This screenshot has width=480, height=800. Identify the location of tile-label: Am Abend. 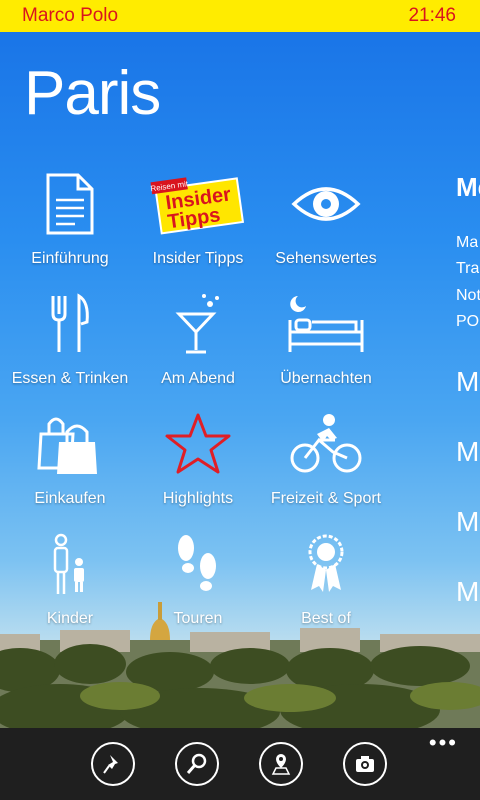
(198, 378).